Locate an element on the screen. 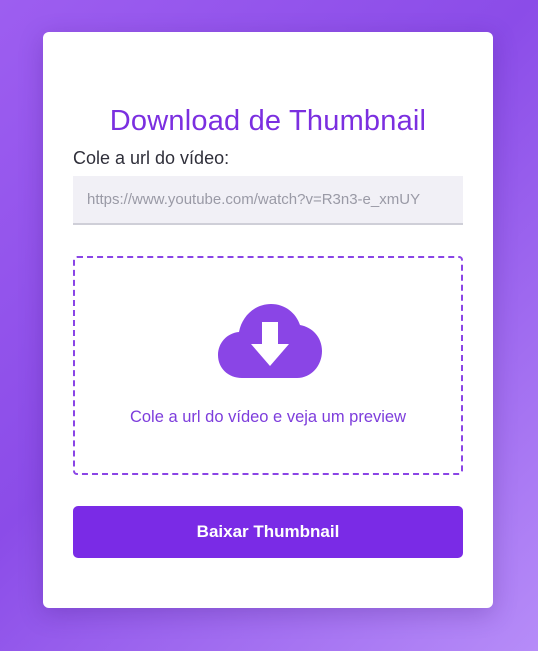 This screenshot has height=651, width=538. page-title: Download de Thumbnail is located at coordinates (268, 121).